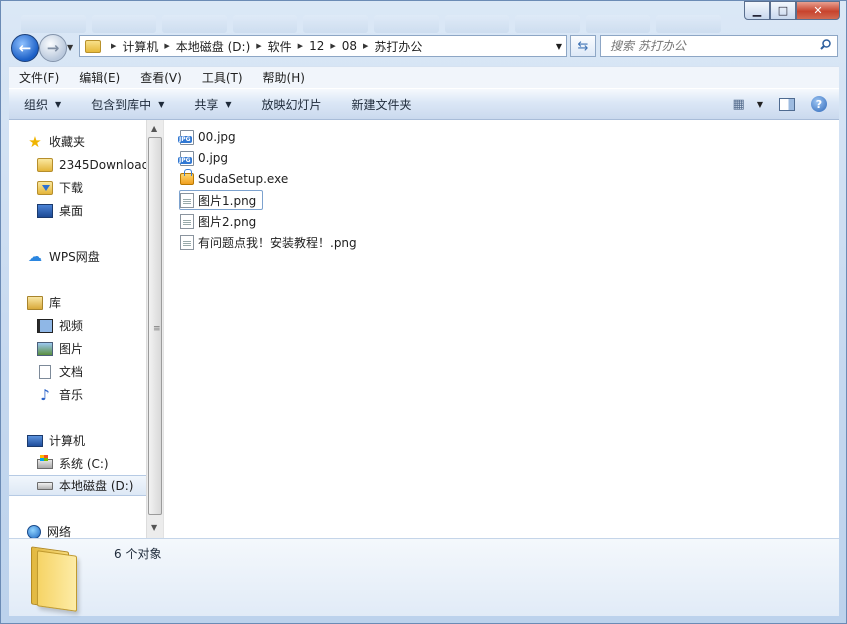 Image resolution: width=847 pixels, height=624 pixels. I want to click on change-view-button: ▦ ▼, so click(748, 104).